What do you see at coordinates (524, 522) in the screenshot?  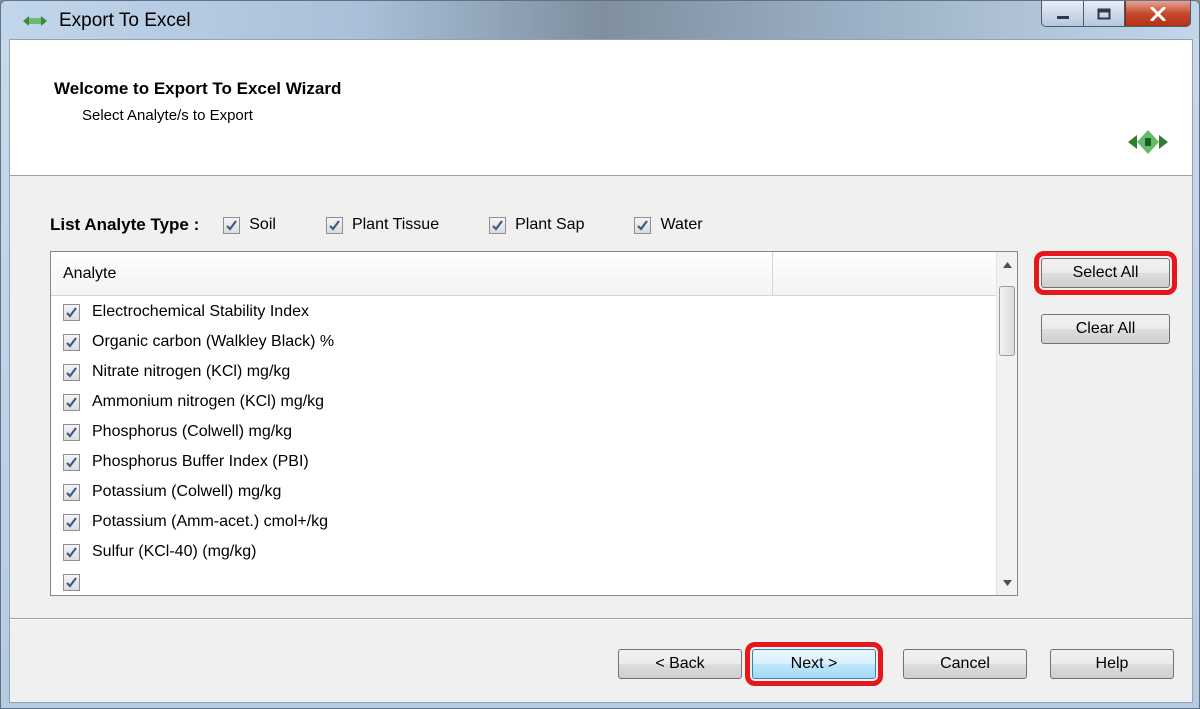 I see `list-item: Potassium (Amm-acet.) cmol+/kg` at bounding box center [524, 522].